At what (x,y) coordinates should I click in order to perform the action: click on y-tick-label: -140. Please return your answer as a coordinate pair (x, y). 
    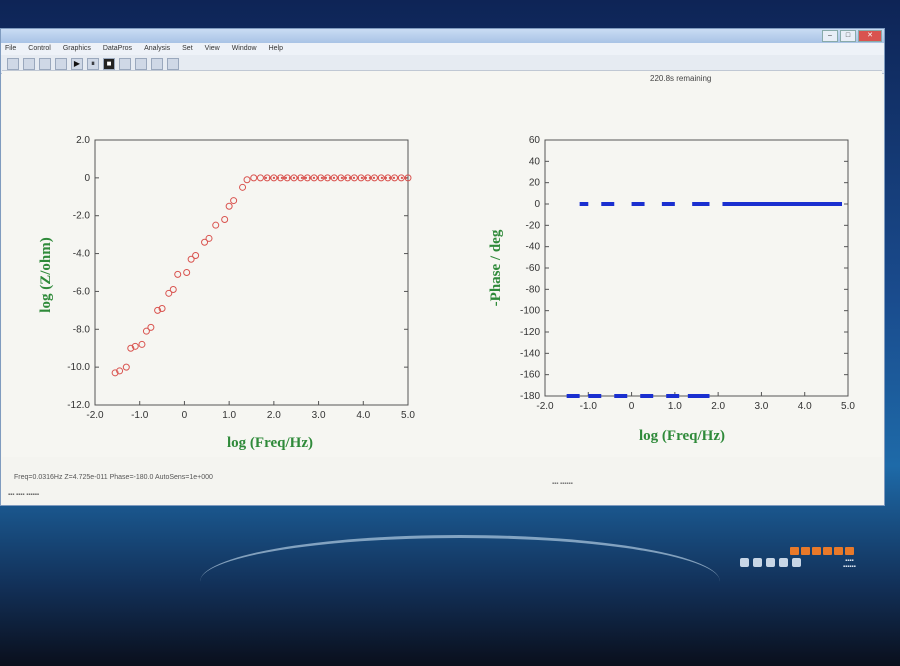
    Looking at the image, I should click on (530, 353).